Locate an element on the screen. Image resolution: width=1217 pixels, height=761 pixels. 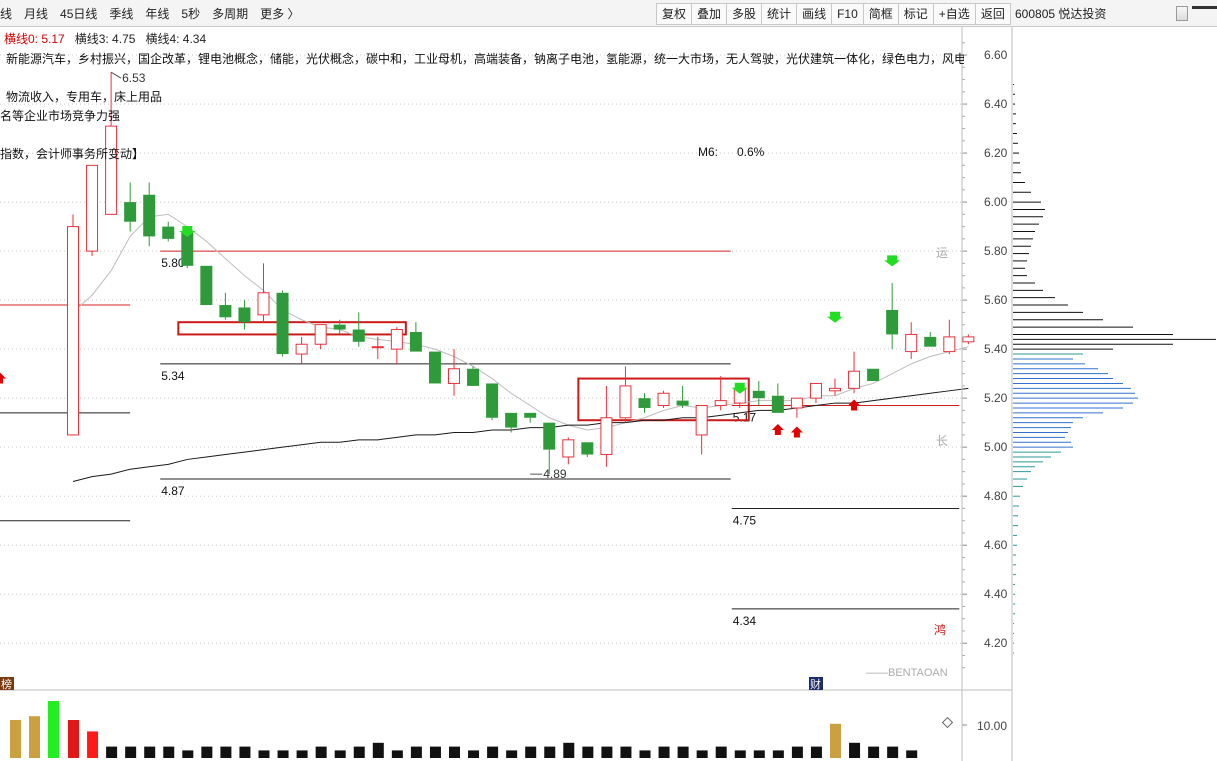
ma-long-line is located at coordinates (520, 434).